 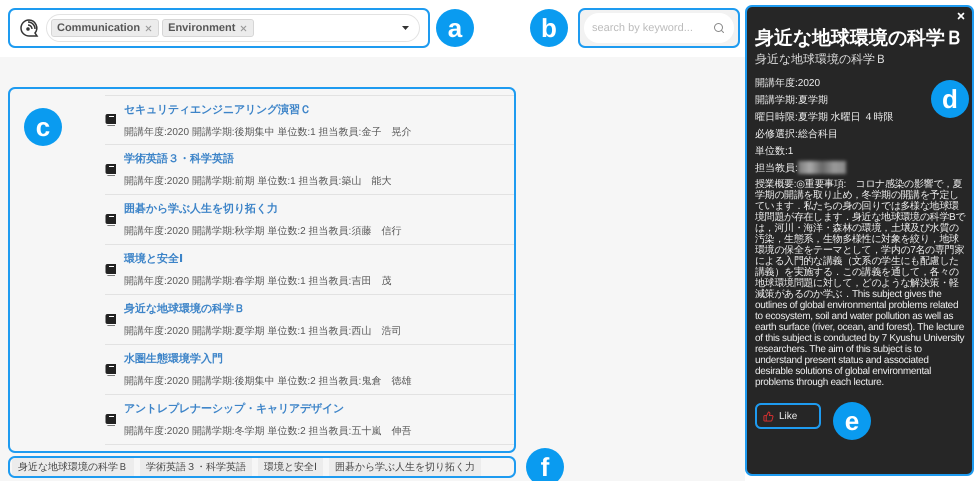 I want to click on detail-field: 開講学期:夏学期, so click(x=791, y=99).